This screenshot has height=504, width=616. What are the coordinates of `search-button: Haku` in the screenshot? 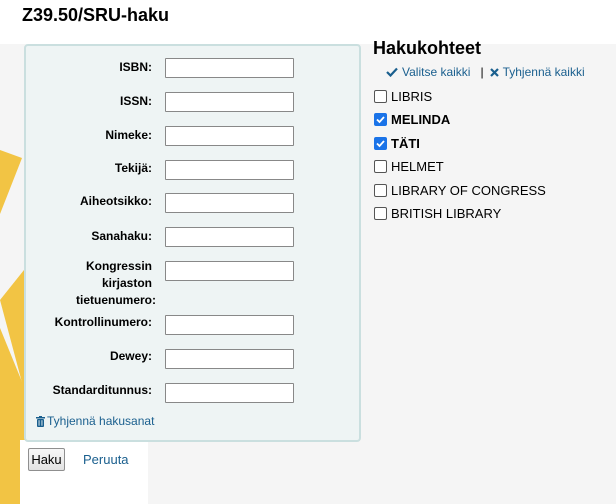 It's located at (46, 459).